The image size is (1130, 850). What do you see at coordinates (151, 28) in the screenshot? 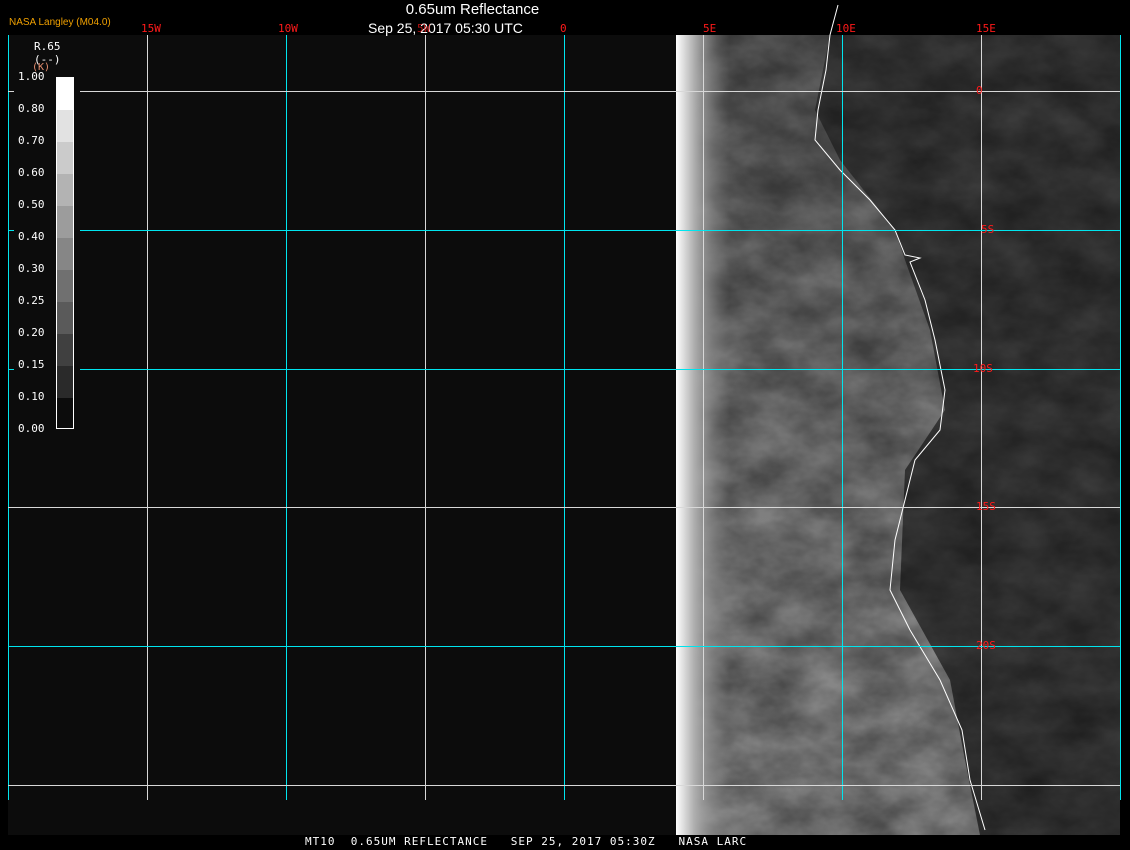
I see `longitude-label: 15W` at bounding box center [151, 28].